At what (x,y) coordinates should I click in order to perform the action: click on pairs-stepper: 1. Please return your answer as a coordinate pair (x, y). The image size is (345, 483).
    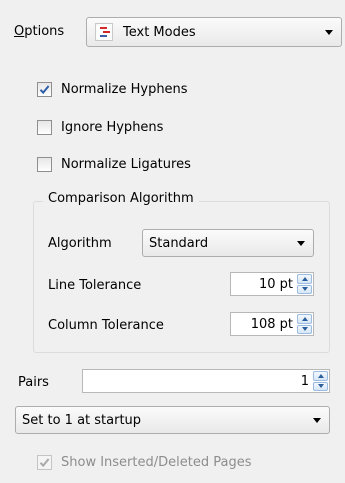
    Looking at the image, I should click on (206, 381).